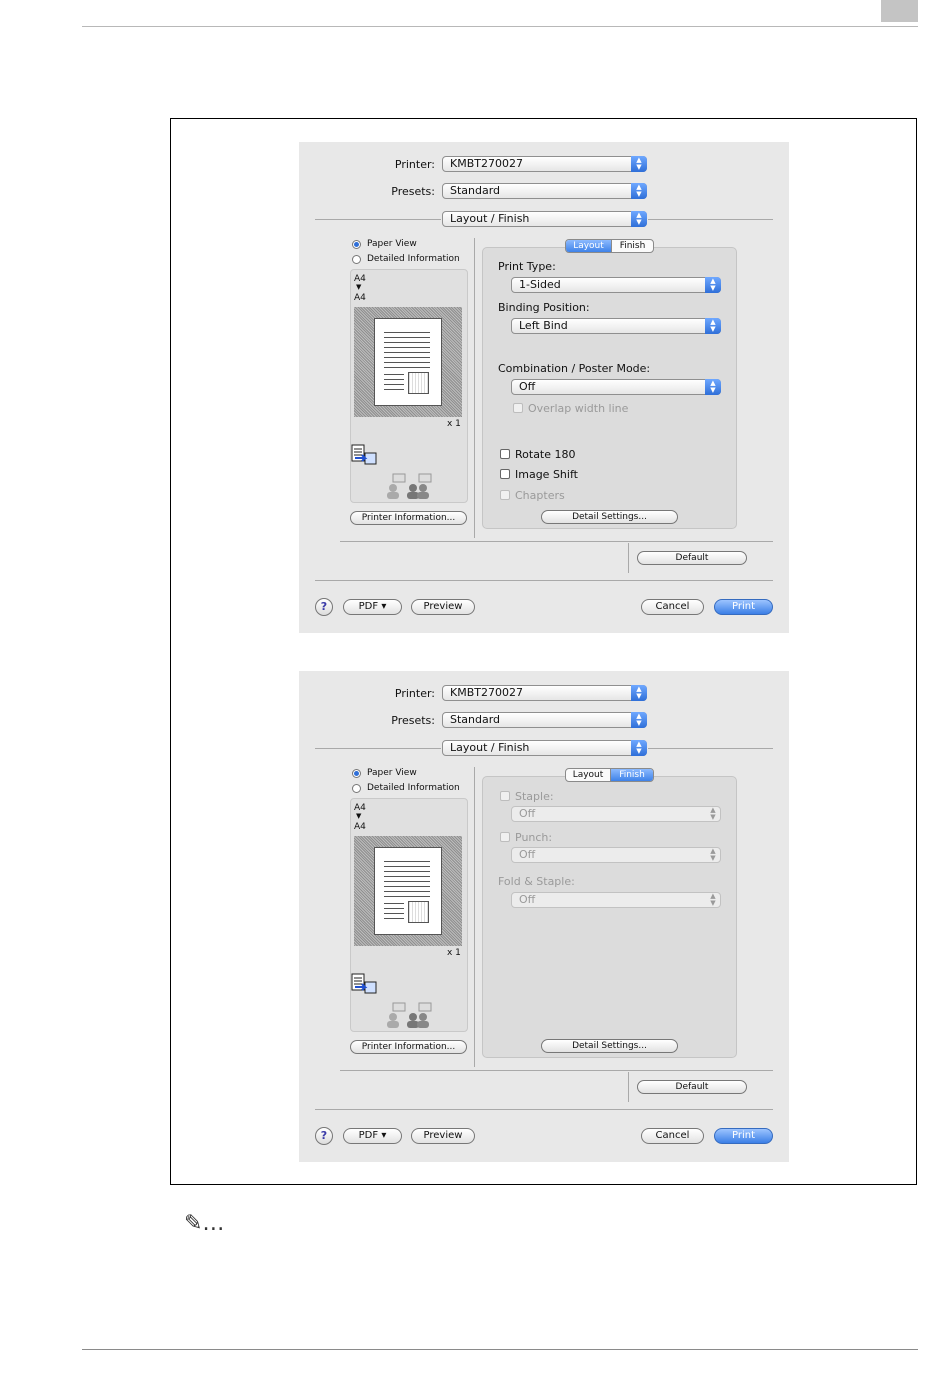 The height and width of the screenshot is (1379, 950). Describe the element at coordinates (505, 837) in the screenshot. I see `punch-checkbox` at that location.